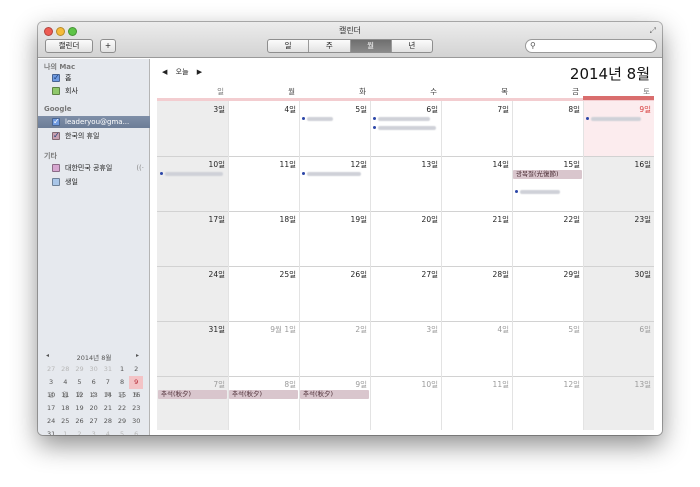  I want to click on day-number: 23일, so click(617, 219).